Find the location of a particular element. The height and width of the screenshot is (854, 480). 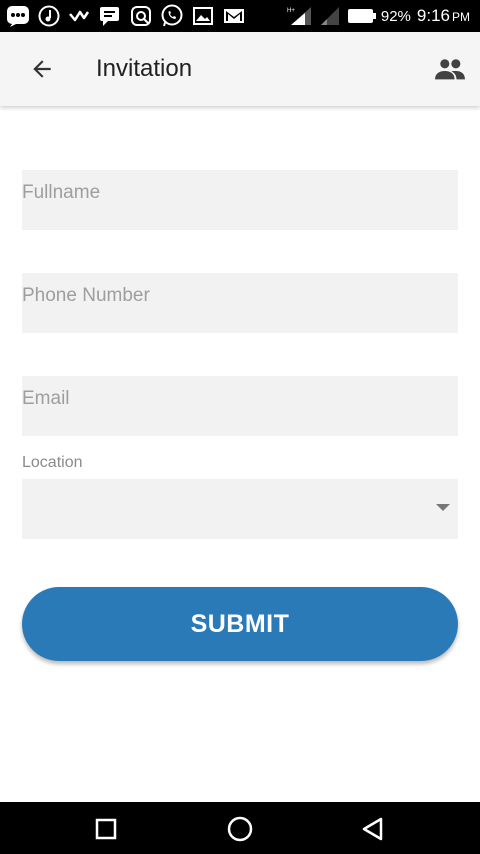

people-button is located at coordinates (450, 69).